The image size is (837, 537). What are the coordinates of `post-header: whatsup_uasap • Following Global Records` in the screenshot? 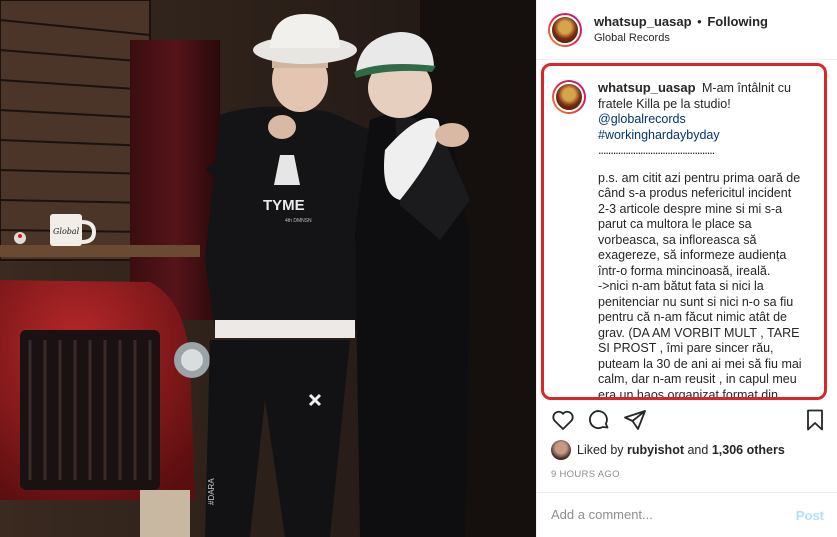 It's located at (687, 30).